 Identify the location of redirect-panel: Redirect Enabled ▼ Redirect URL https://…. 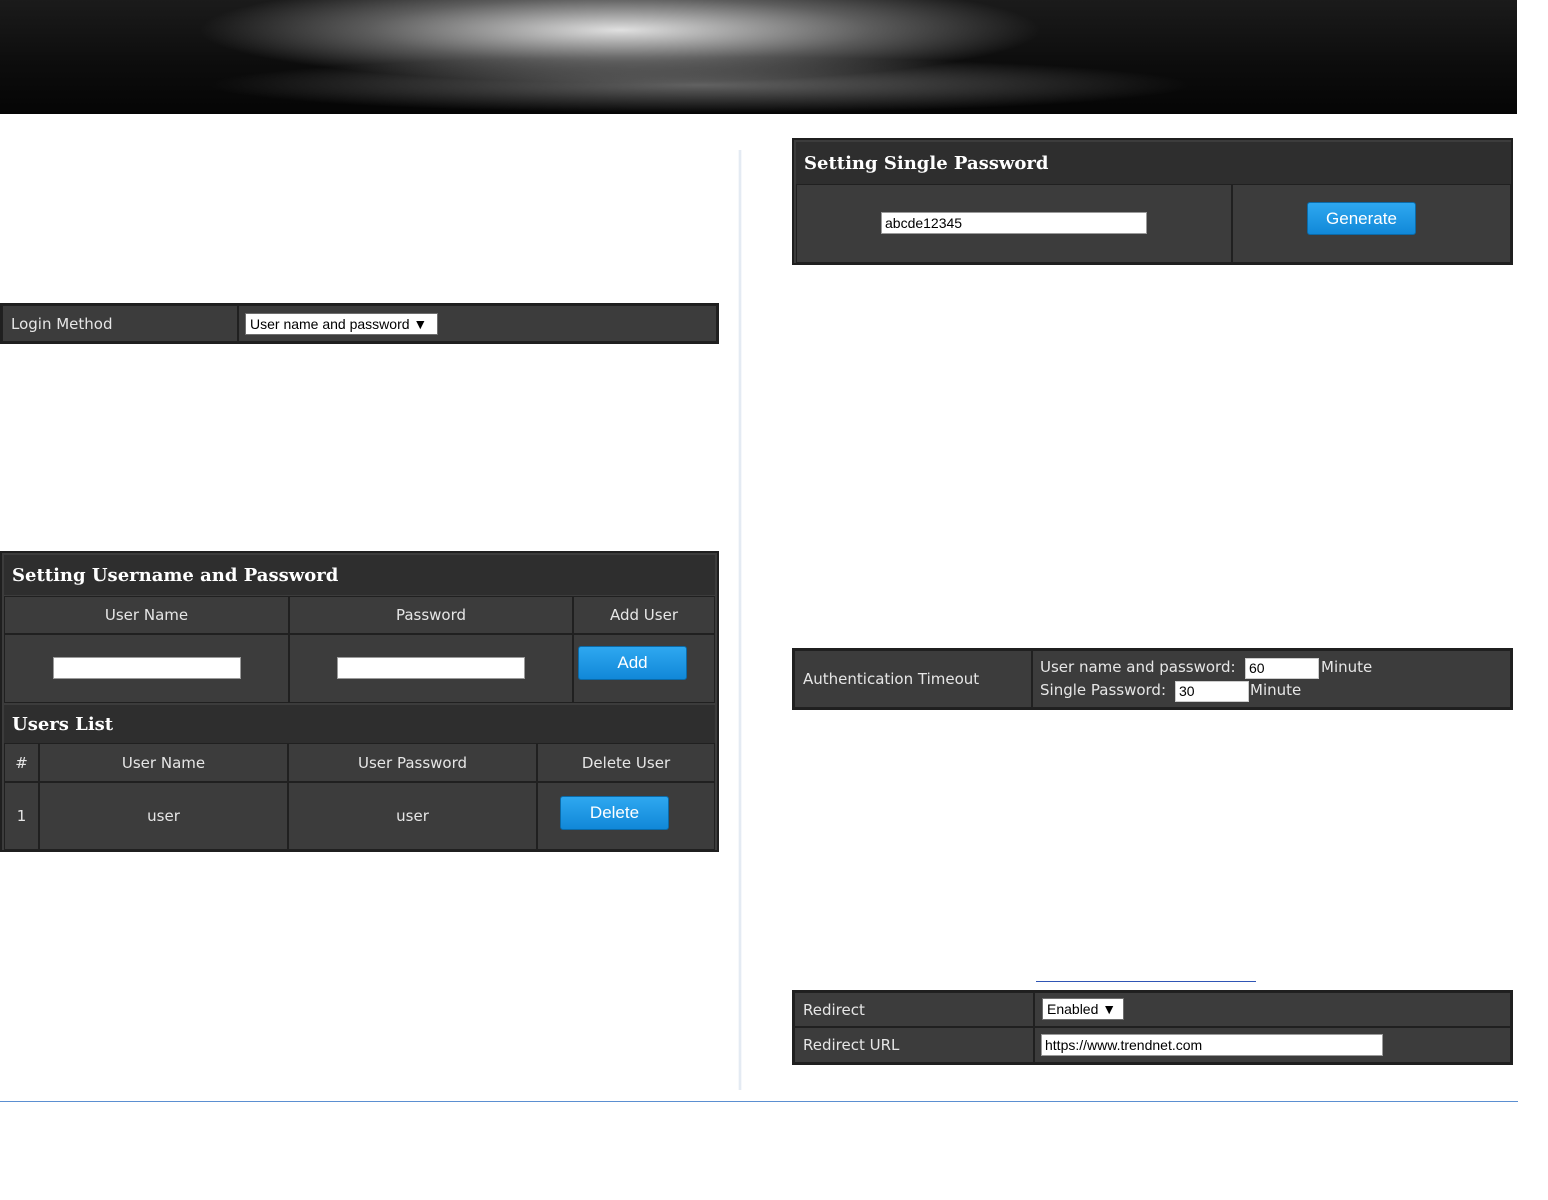
(1152, 1027).